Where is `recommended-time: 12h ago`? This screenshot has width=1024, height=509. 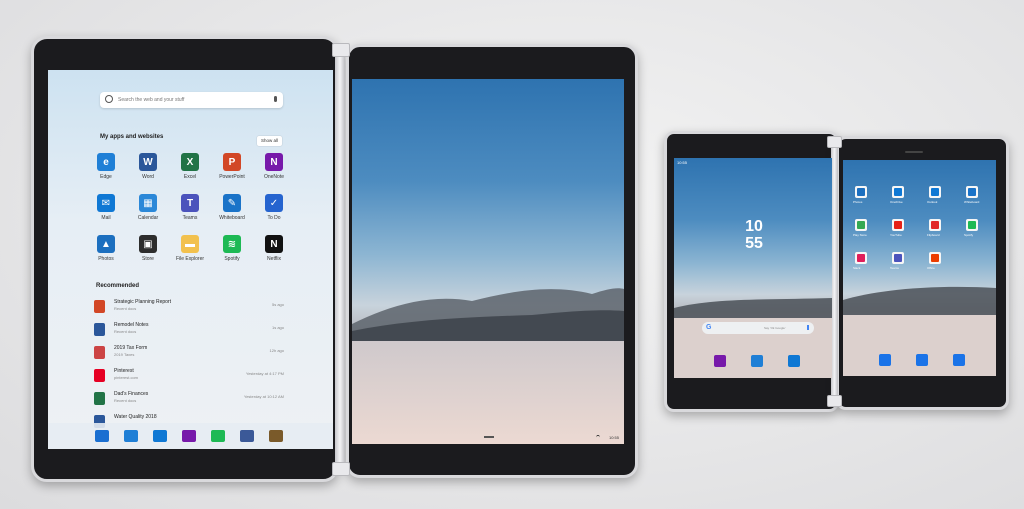
recommended-time: 12h ago is located at coordinates (276, 350).